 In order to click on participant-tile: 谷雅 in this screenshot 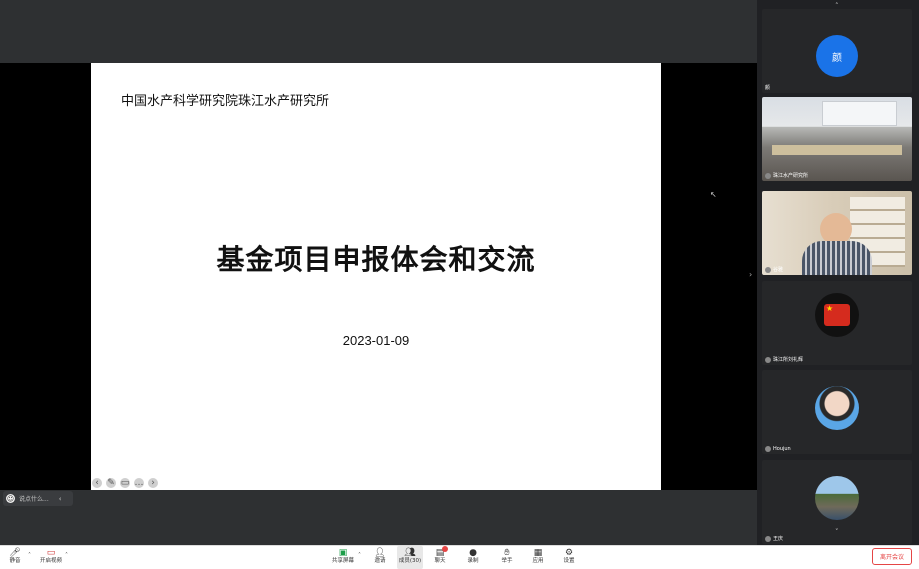, I will do `click(837, 233)`.